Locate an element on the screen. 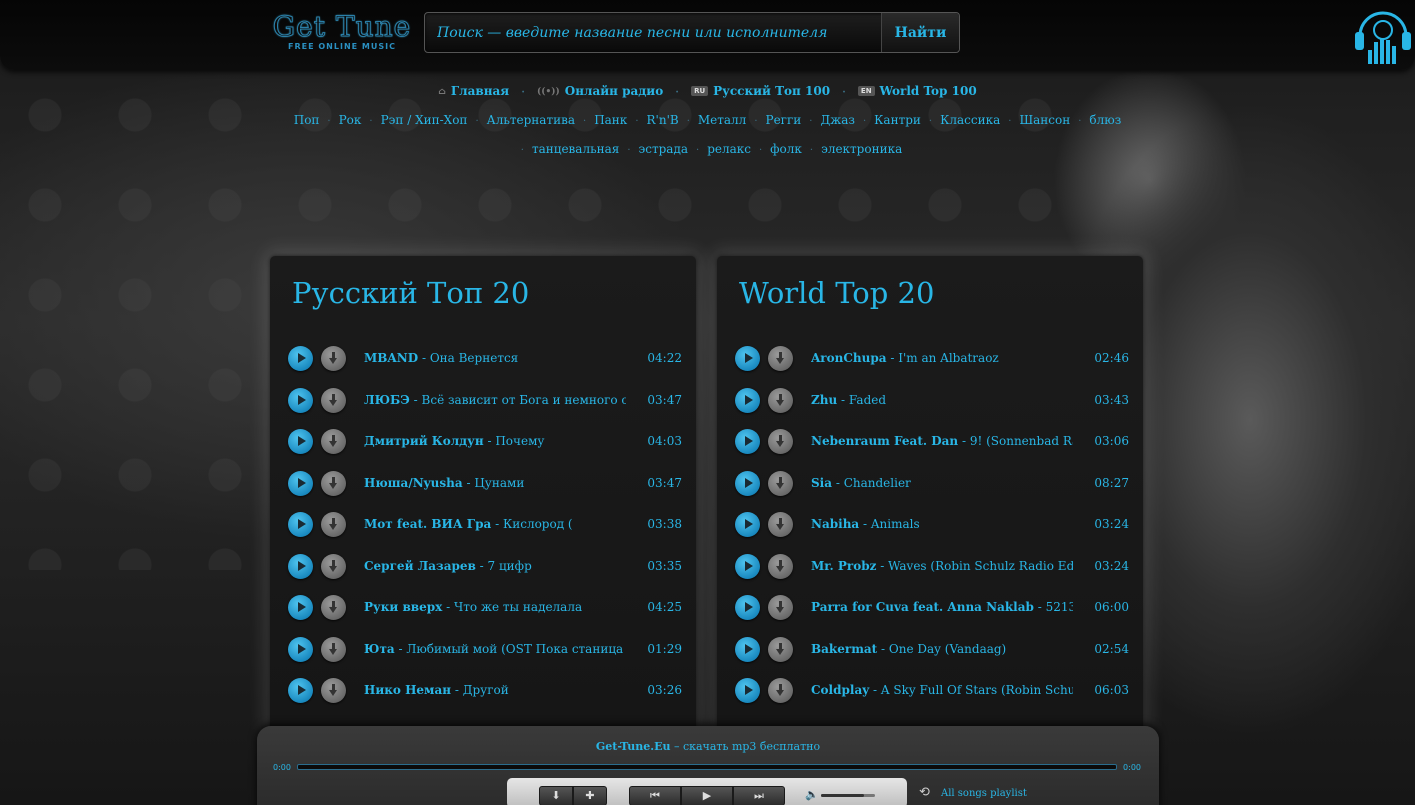 The width and height of the screenshot is (1415, 805). genre-link: Металл is located at coordinates (722, 120).